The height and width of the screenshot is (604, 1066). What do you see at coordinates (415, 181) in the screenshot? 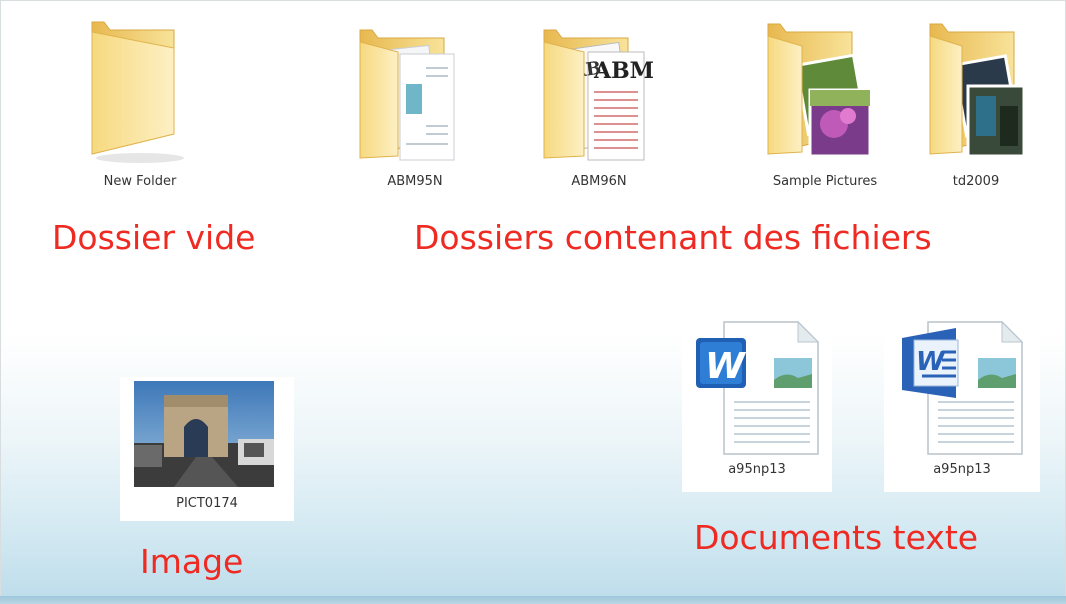
I see `folder-label: ABM95N` at bounding box center [415, 181].